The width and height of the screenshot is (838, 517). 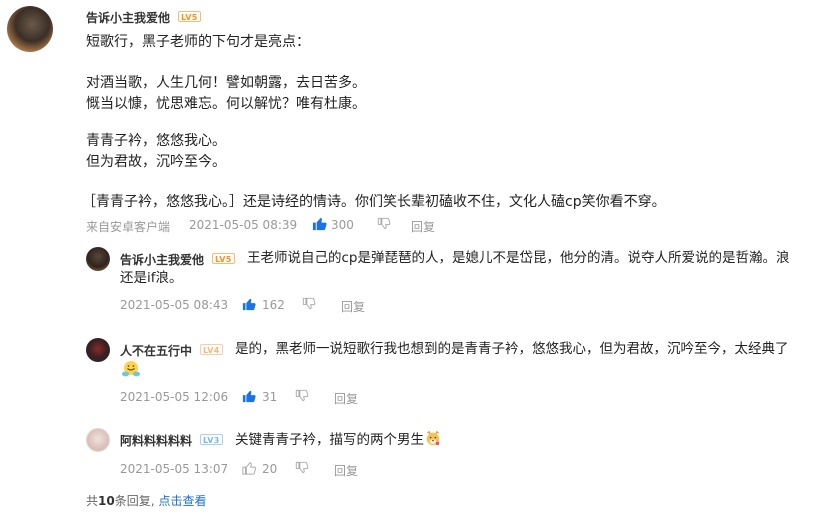 What do you see at coordinates (134, 501) in the screenshot?
I see `reply-summary-suffix: 条回复,` at bounding box center [134, 501].